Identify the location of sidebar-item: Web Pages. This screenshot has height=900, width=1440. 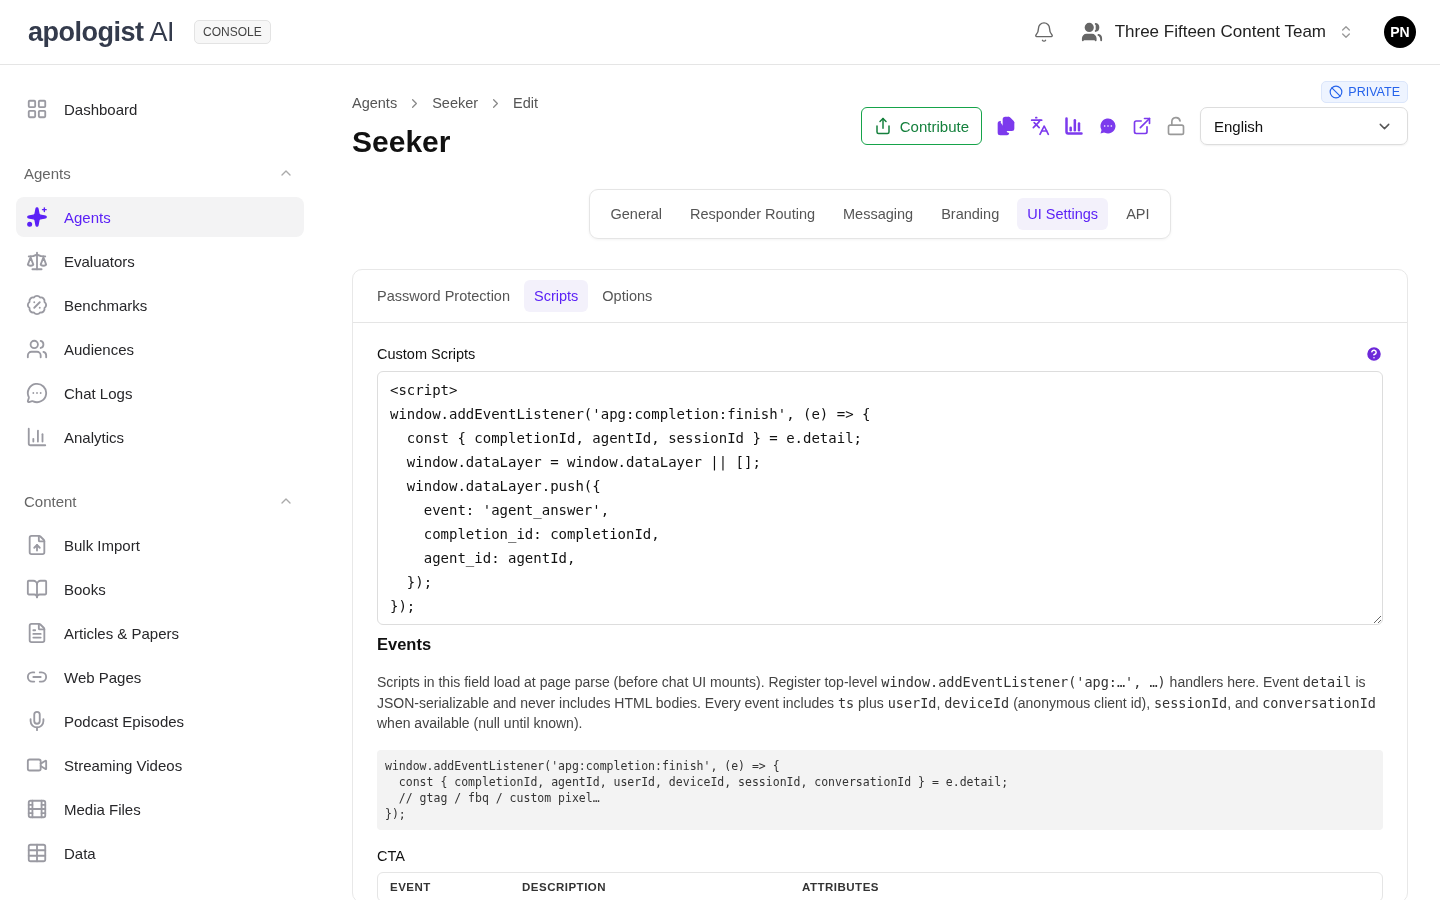
(160, 677).